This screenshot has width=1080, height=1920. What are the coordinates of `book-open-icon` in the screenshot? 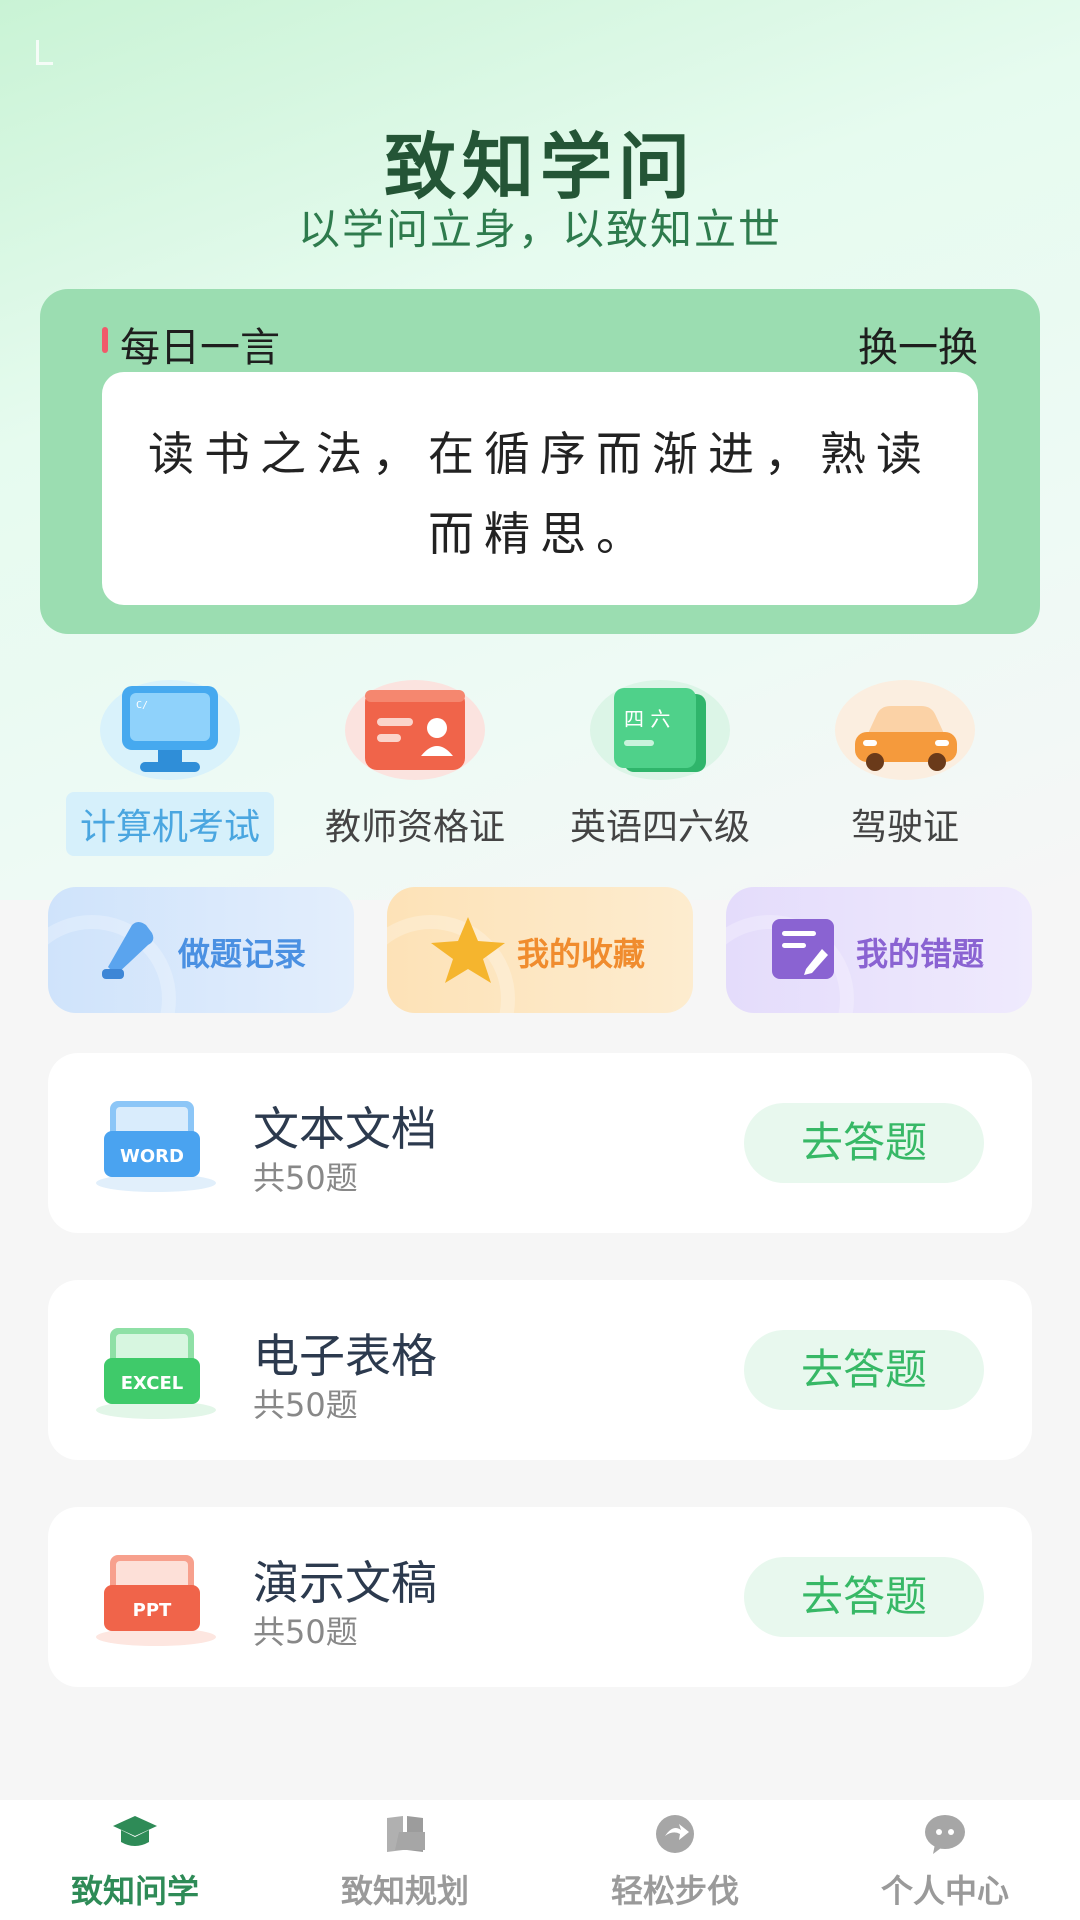 It's located at (406, 1834).